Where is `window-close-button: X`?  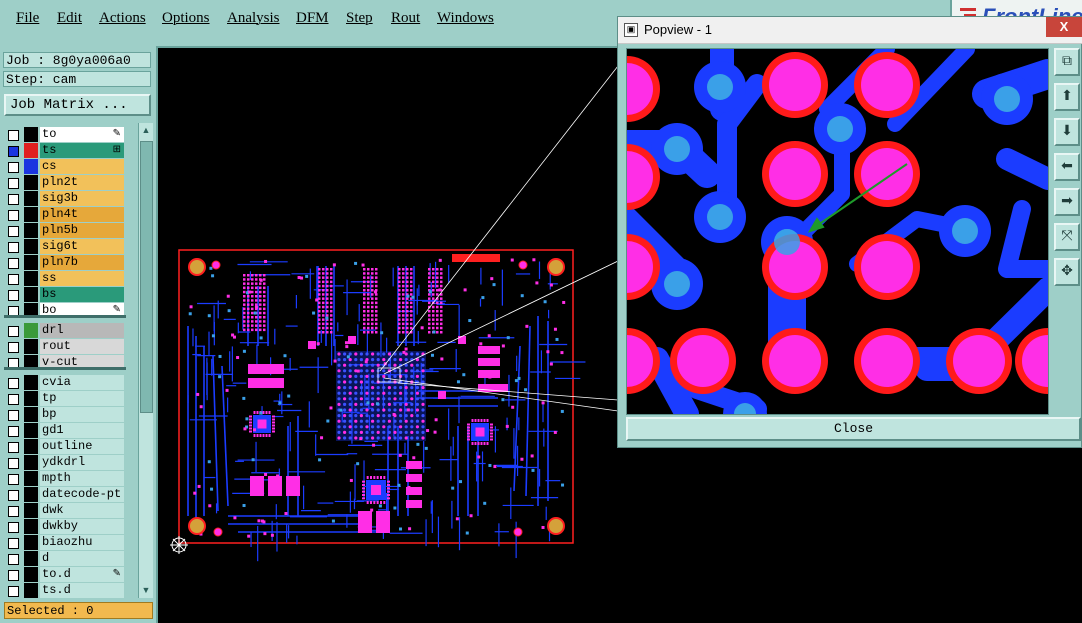 window-close-button: X is located at coordinates (1064, 27).